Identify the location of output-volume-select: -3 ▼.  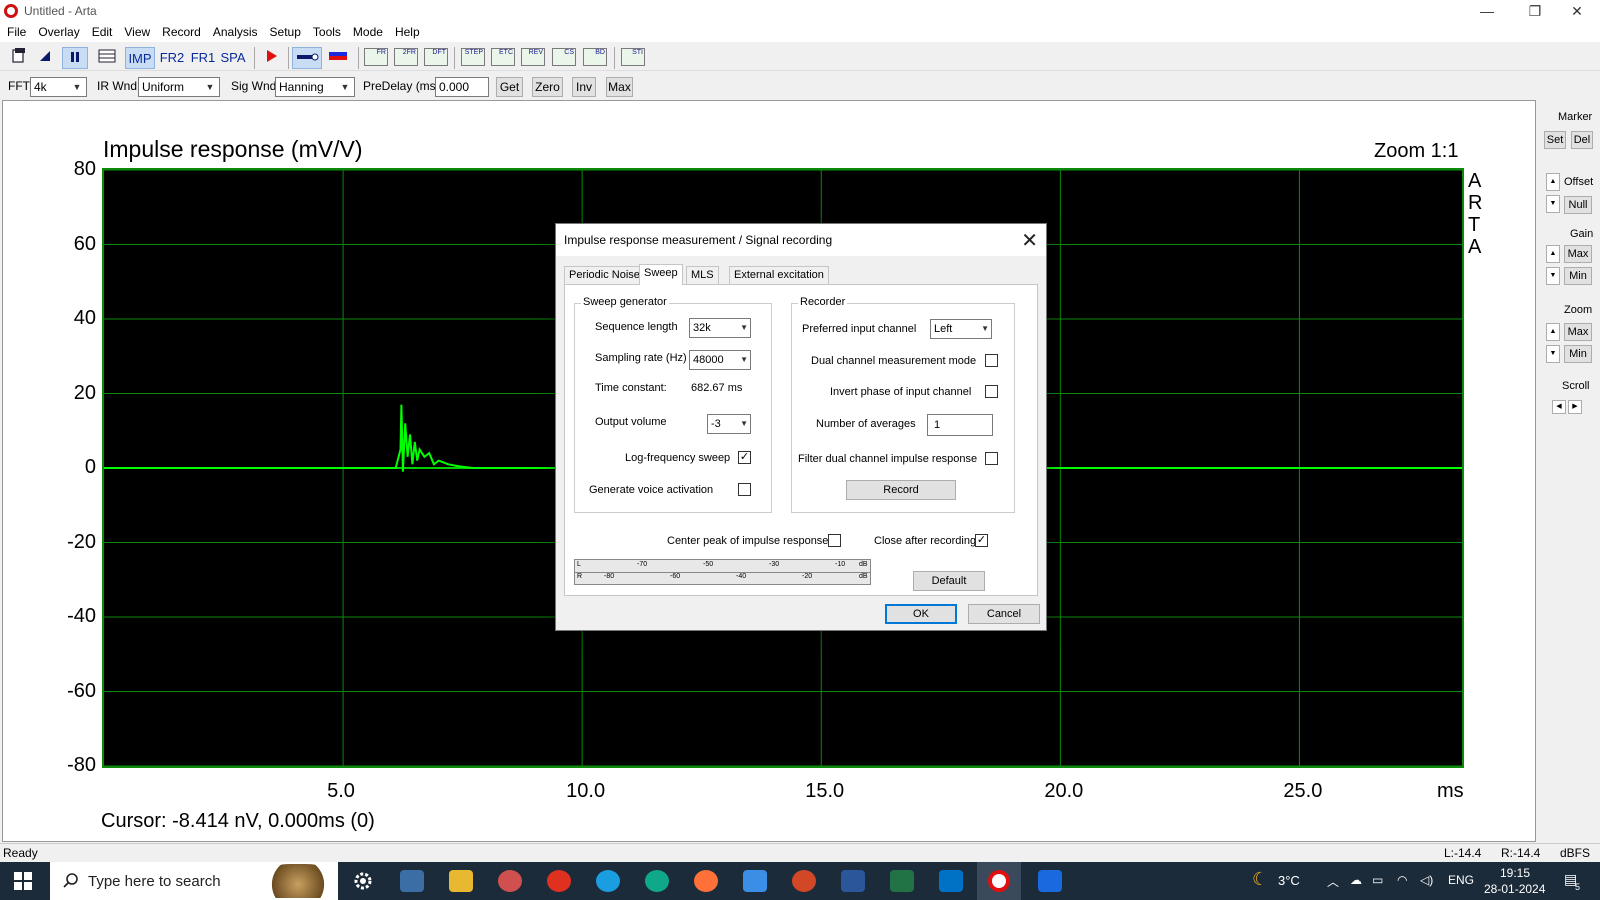
(729, 424).